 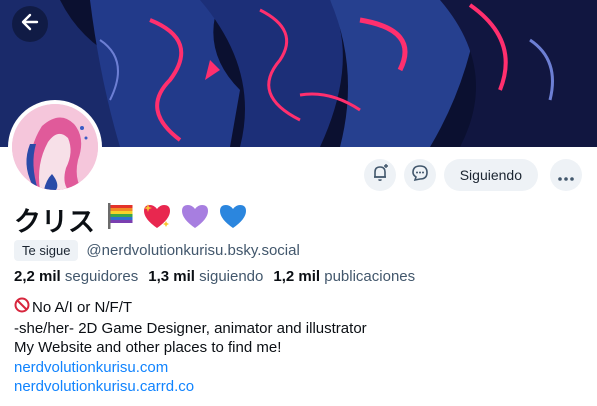 What do you see at coordinates (231, 276) in the screenshot?
I see `following-label: siguiendo` at bounding box center [231, 276].